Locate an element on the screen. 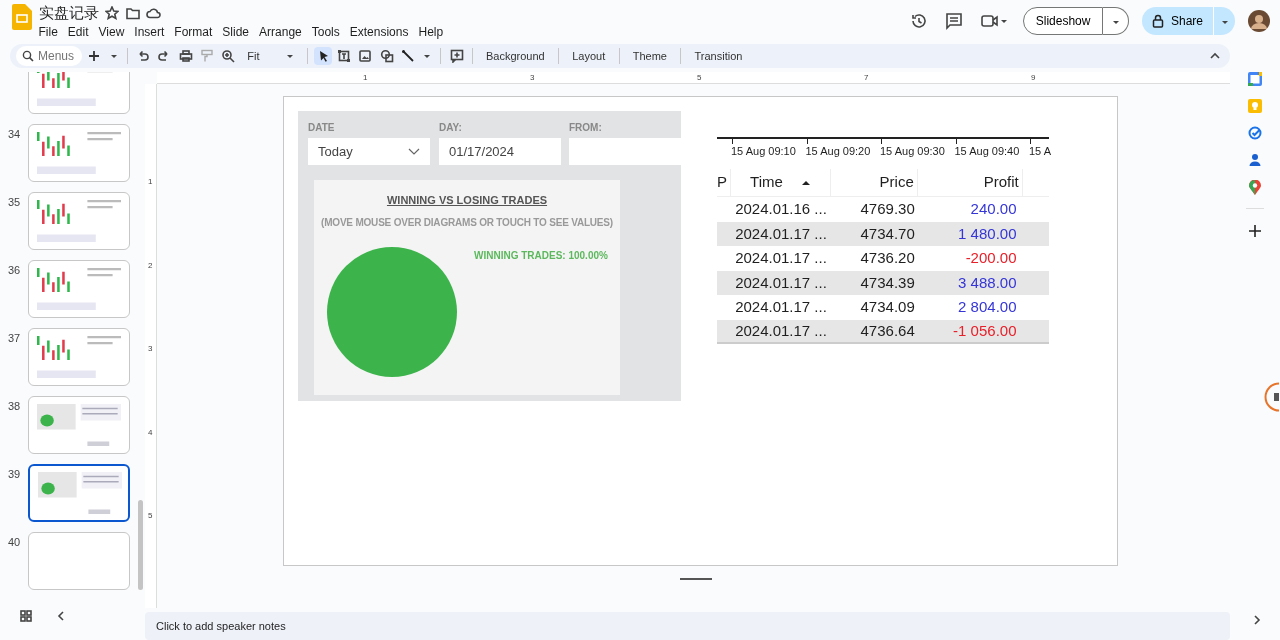  menu-item: File is located at coordinates (48, 32).